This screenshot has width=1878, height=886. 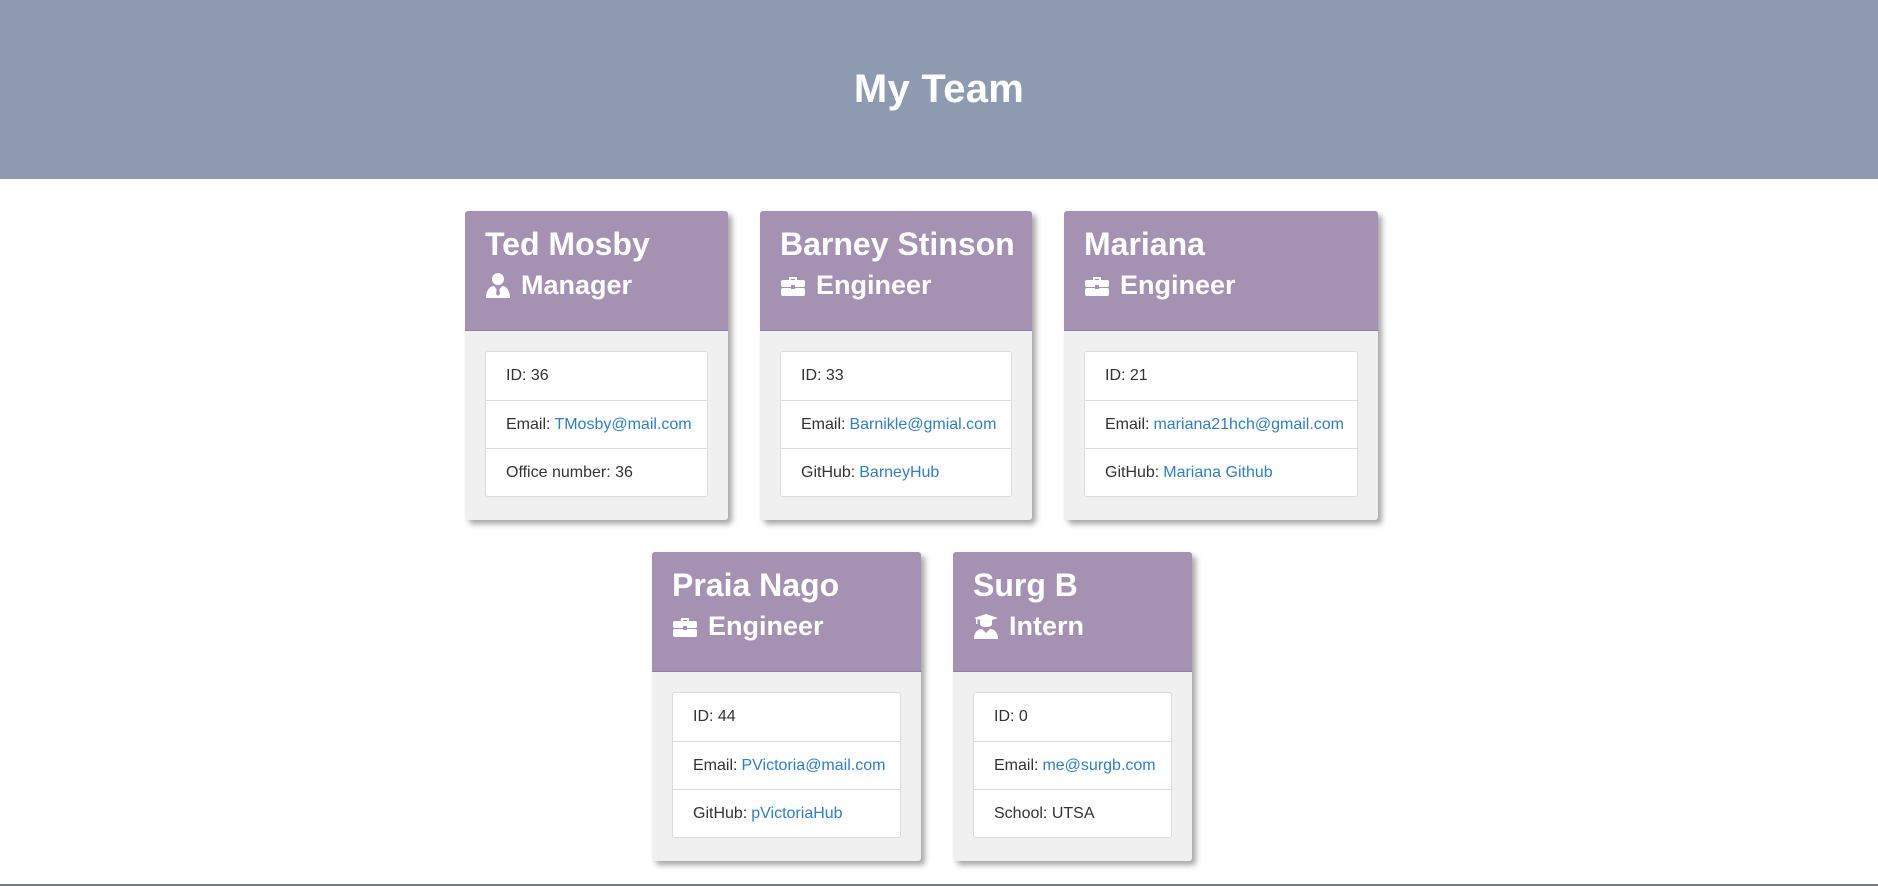 What do you see at coordinates (527, 375) in the screenshot?
I see `id-row: ID: 36` at bounding box center [527, 375].